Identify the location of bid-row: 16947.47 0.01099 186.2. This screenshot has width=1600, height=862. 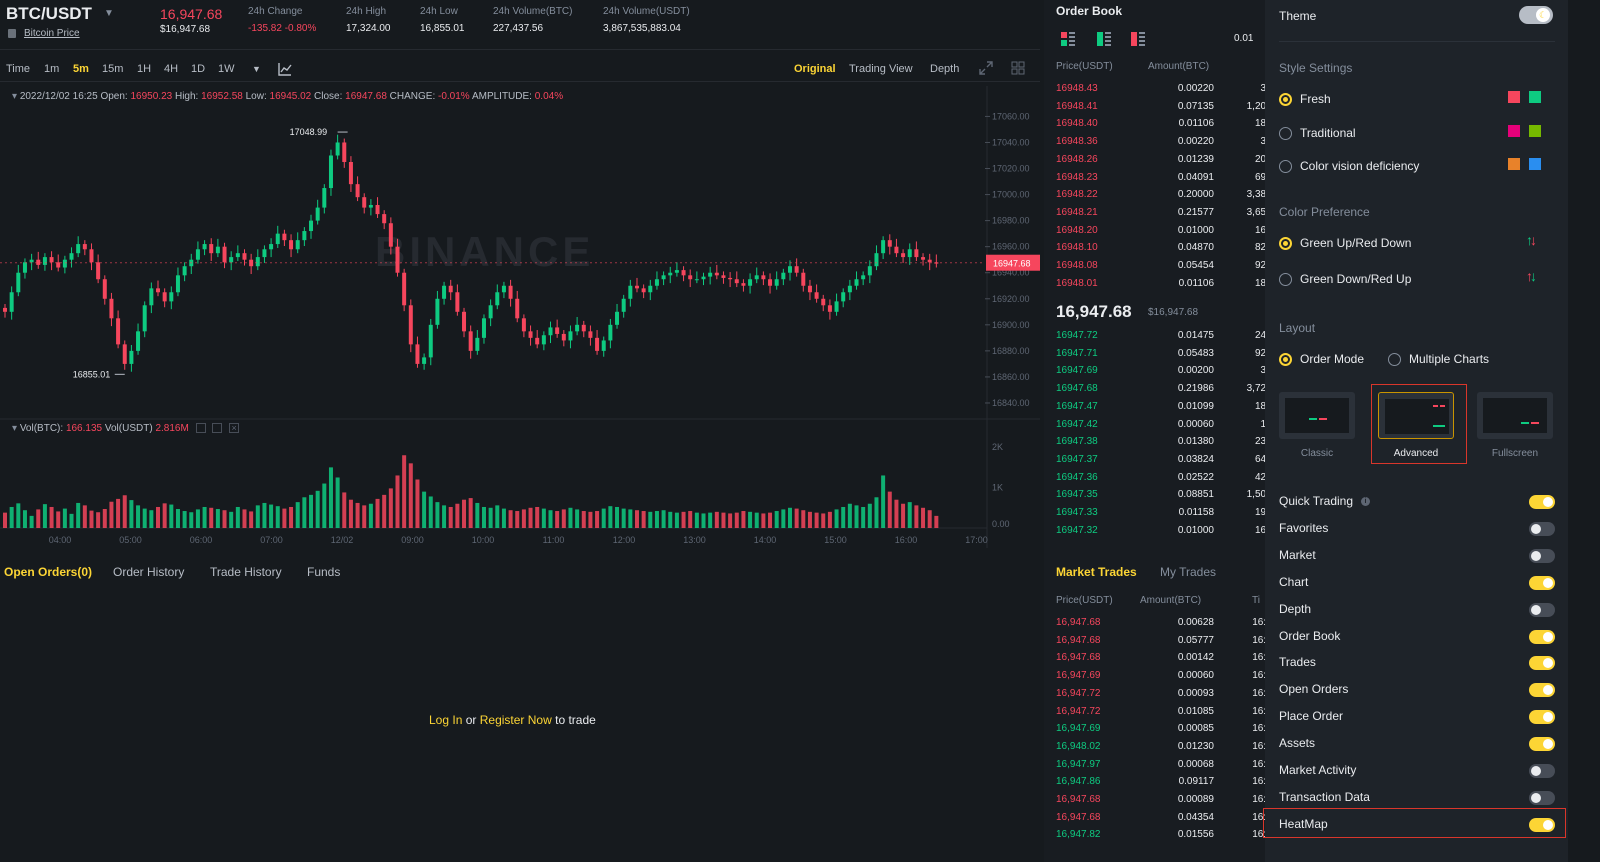
(1156, 407).